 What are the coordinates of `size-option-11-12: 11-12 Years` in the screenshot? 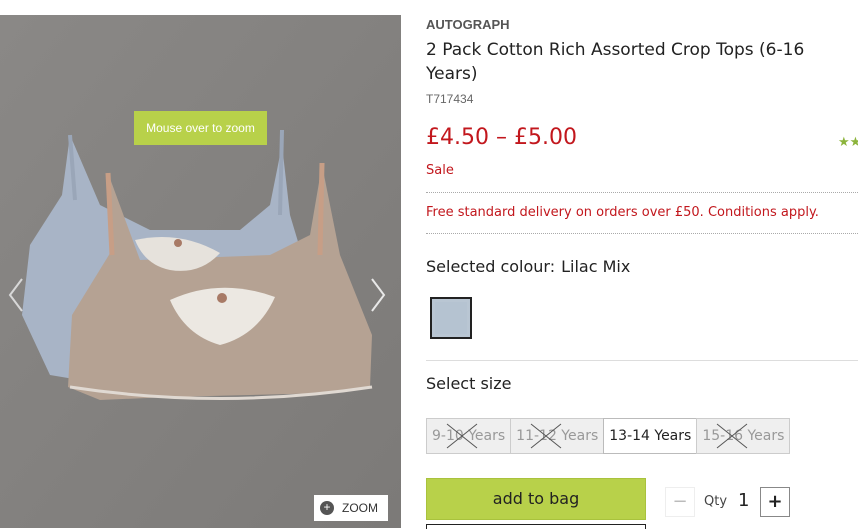 It's located at (557, 436).